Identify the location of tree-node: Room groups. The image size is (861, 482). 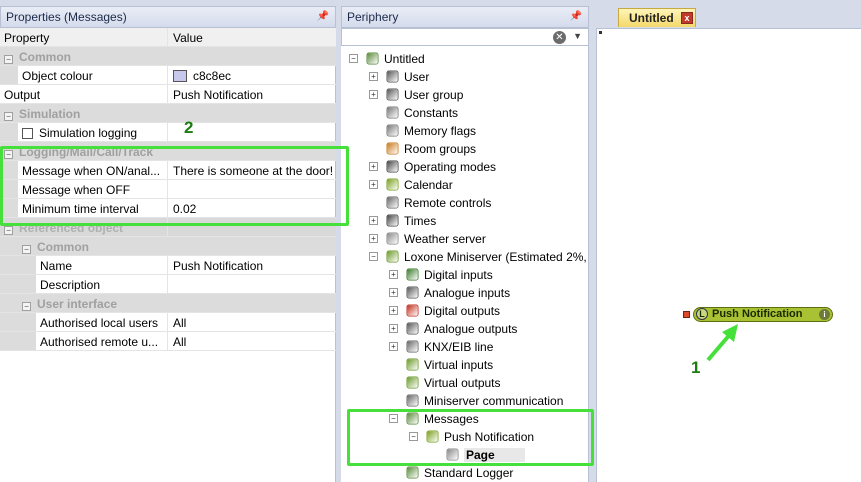
(464, 149).